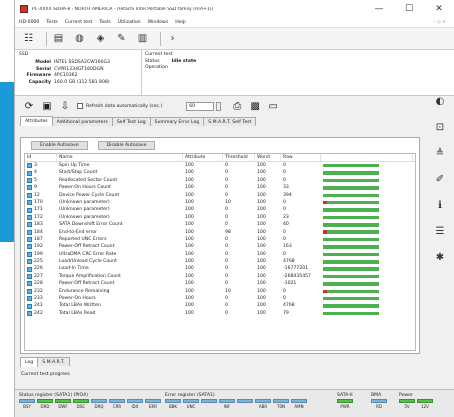 The image size is (454, 417). What do you see at coordinates (220, 217) in the screenshot?
I see `table-row: 172 (Unknown parameter) 100 0 100 23` at bounding box center [220, 217].